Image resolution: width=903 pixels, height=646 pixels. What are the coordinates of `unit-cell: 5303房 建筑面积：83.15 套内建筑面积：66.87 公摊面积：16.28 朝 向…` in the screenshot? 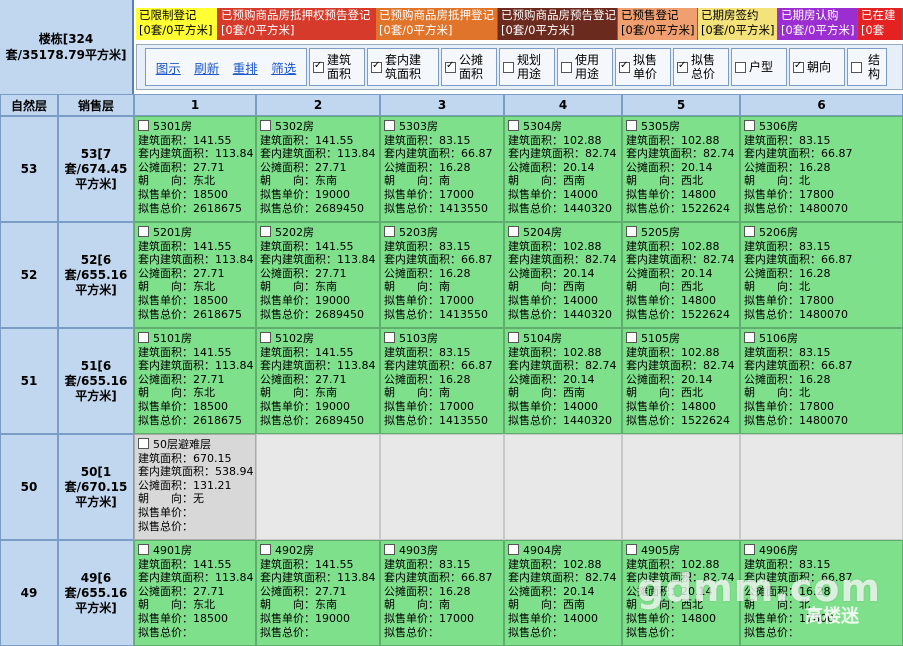 It's located at (442, 169).